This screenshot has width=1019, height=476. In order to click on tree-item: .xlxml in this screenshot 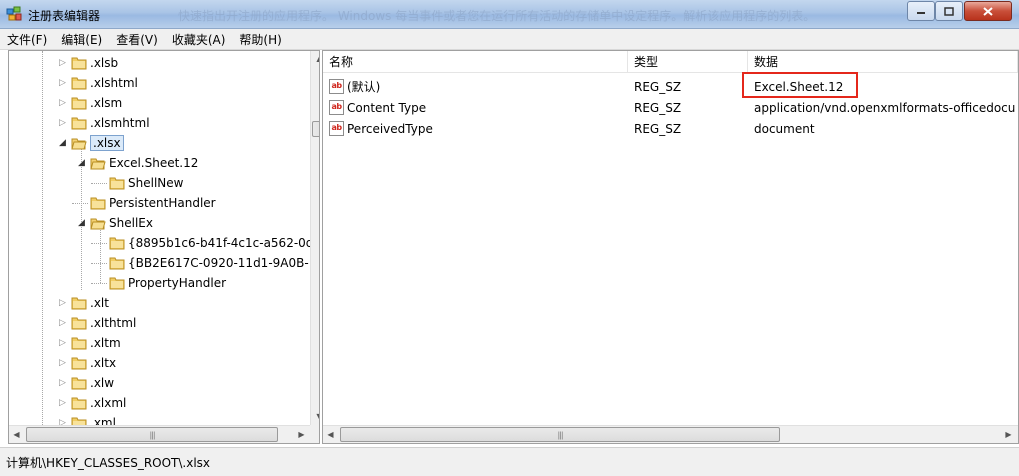, I will do `click(98, 403)`.